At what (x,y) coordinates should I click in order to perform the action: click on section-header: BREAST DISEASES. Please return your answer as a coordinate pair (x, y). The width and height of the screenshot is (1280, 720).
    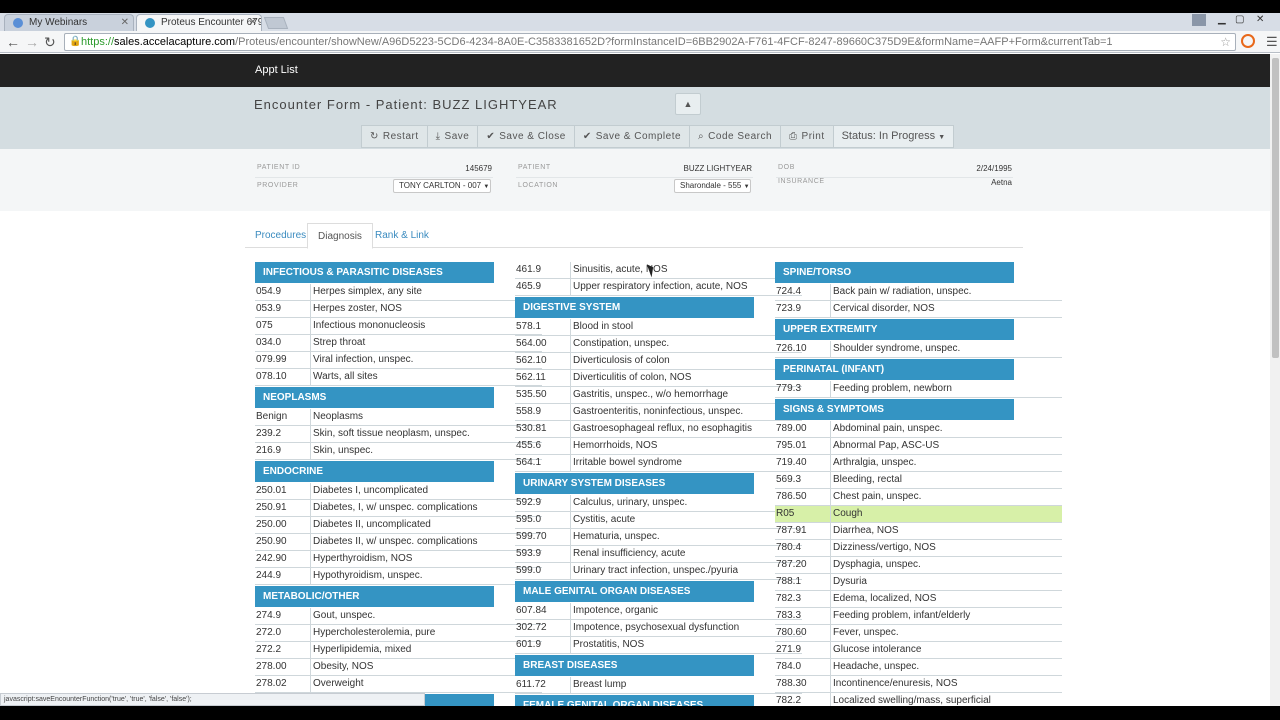
    Looking at the image, I should click on (634, 665).